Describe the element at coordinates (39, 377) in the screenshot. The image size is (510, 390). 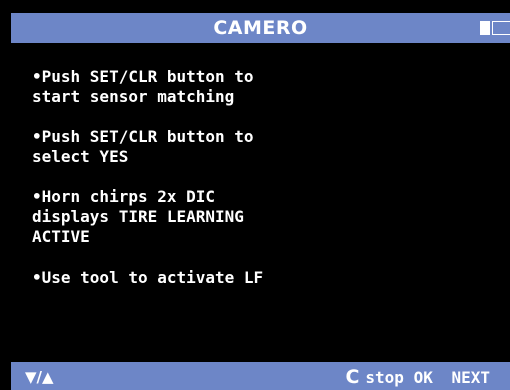
I see `scroll-arrows-button: ▼/▲` at that location.